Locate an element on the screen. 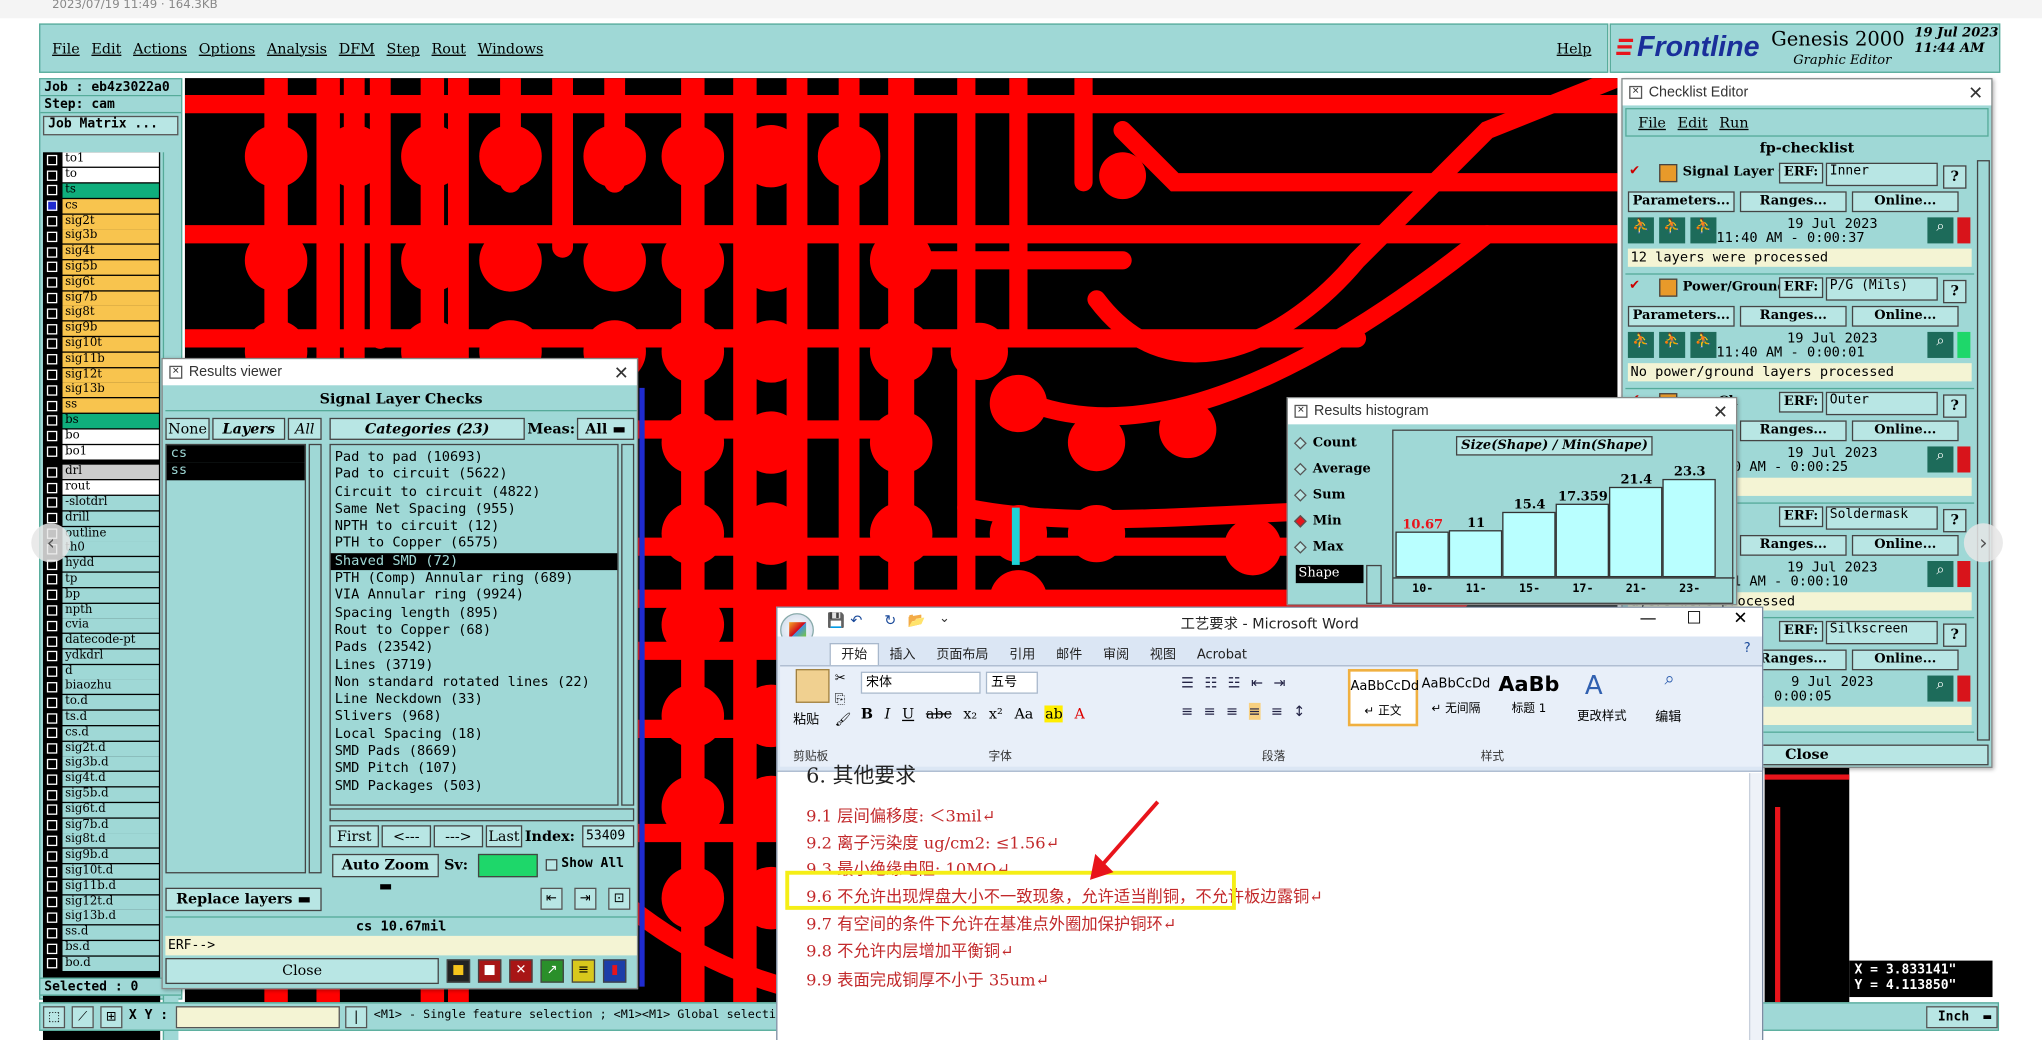  last-button: Last is located at coordinates (504, 836).